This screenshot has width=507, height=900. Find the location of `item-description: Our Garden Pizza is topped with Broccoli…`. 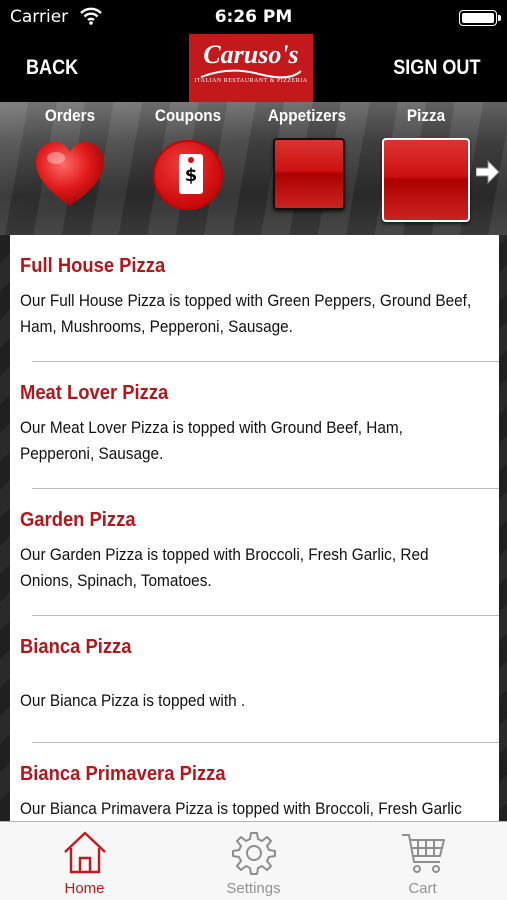

item-description: Our Garden Pizza is topped with Broccoli… is located at coordinates (224, 568).